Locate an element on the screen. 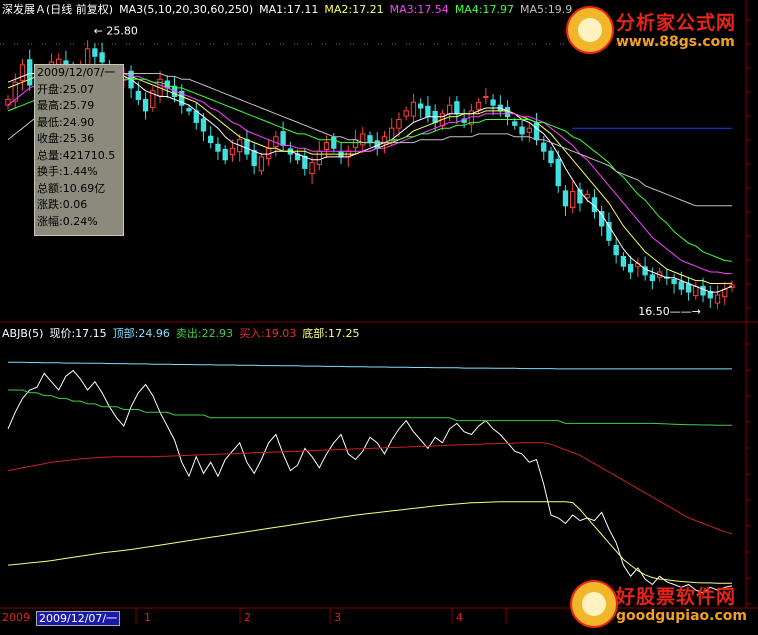 This screenshot has height=635, width=758. indicator-top: 顶部:24.96 is located at coordinates (141, 333).